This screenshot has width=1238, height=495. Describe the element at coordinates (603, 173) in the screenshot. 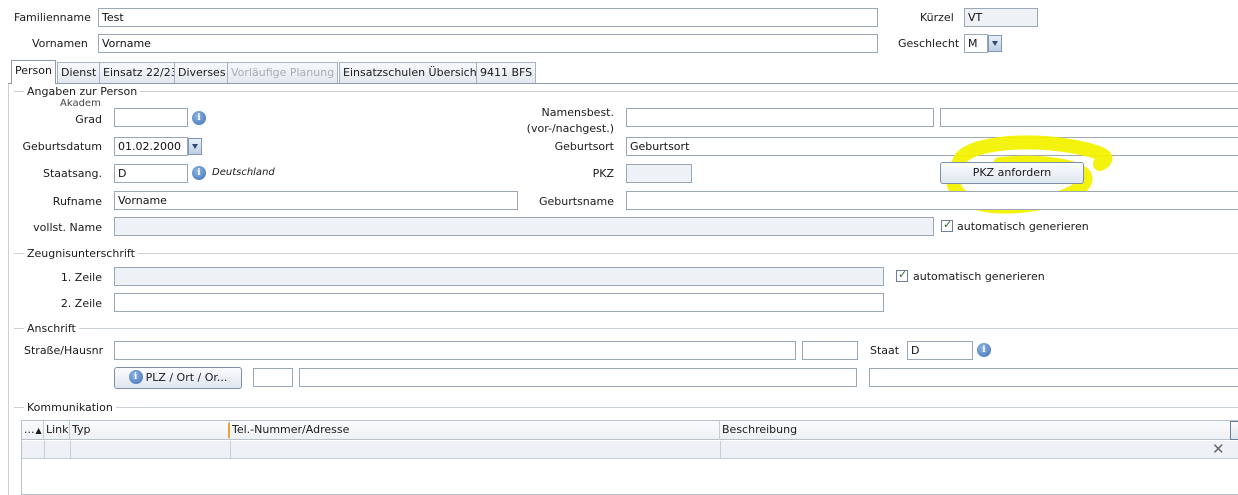

I see `pkz-label: PKZ` at that location.